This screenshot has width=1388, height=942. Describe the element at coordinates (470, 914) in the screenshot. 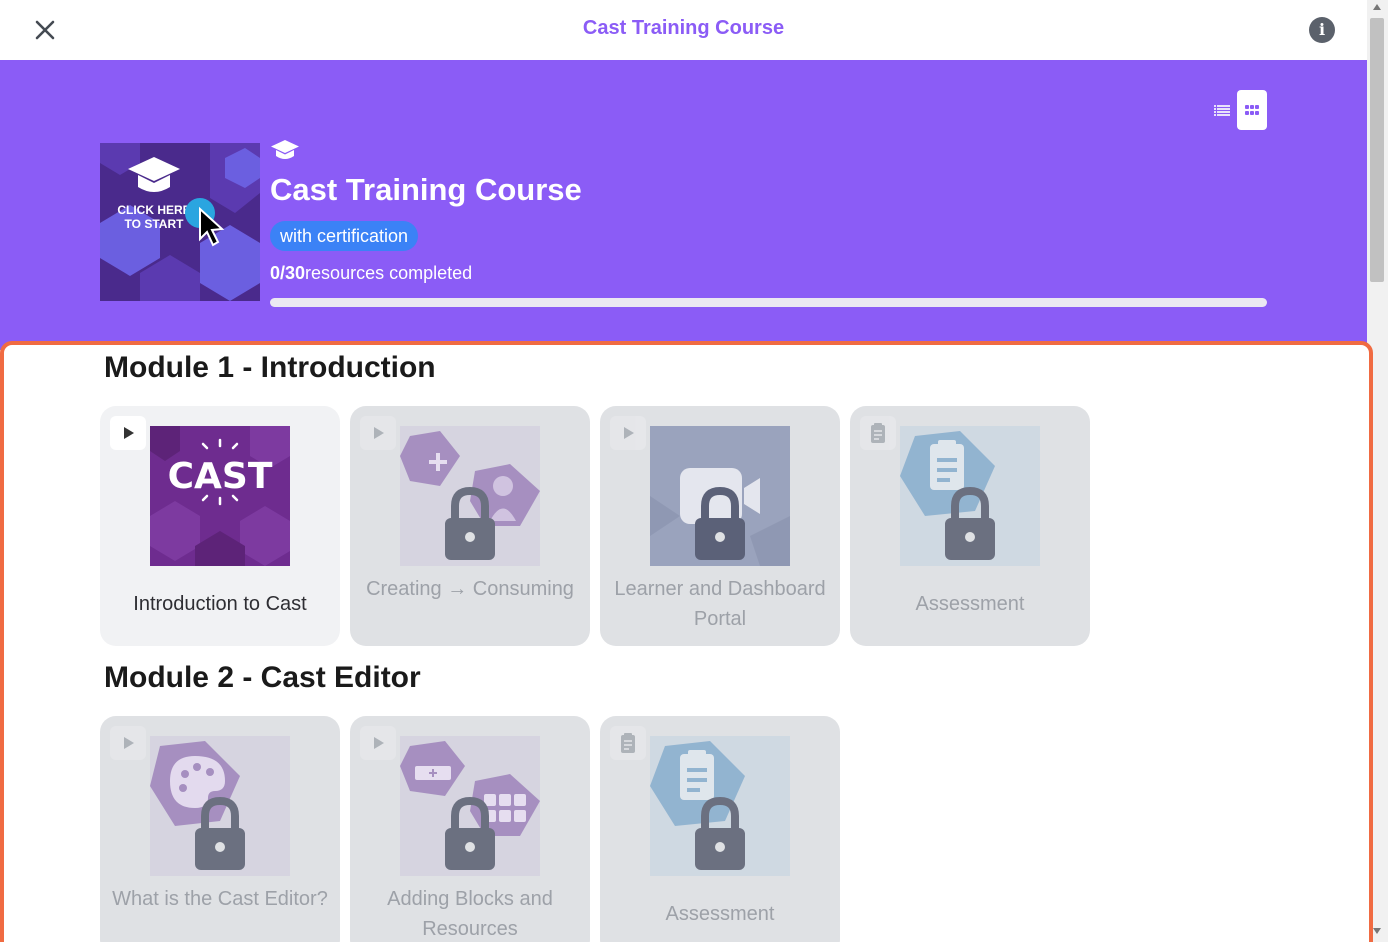

I see `card-label: Adding Blocks and Resources` at that location.